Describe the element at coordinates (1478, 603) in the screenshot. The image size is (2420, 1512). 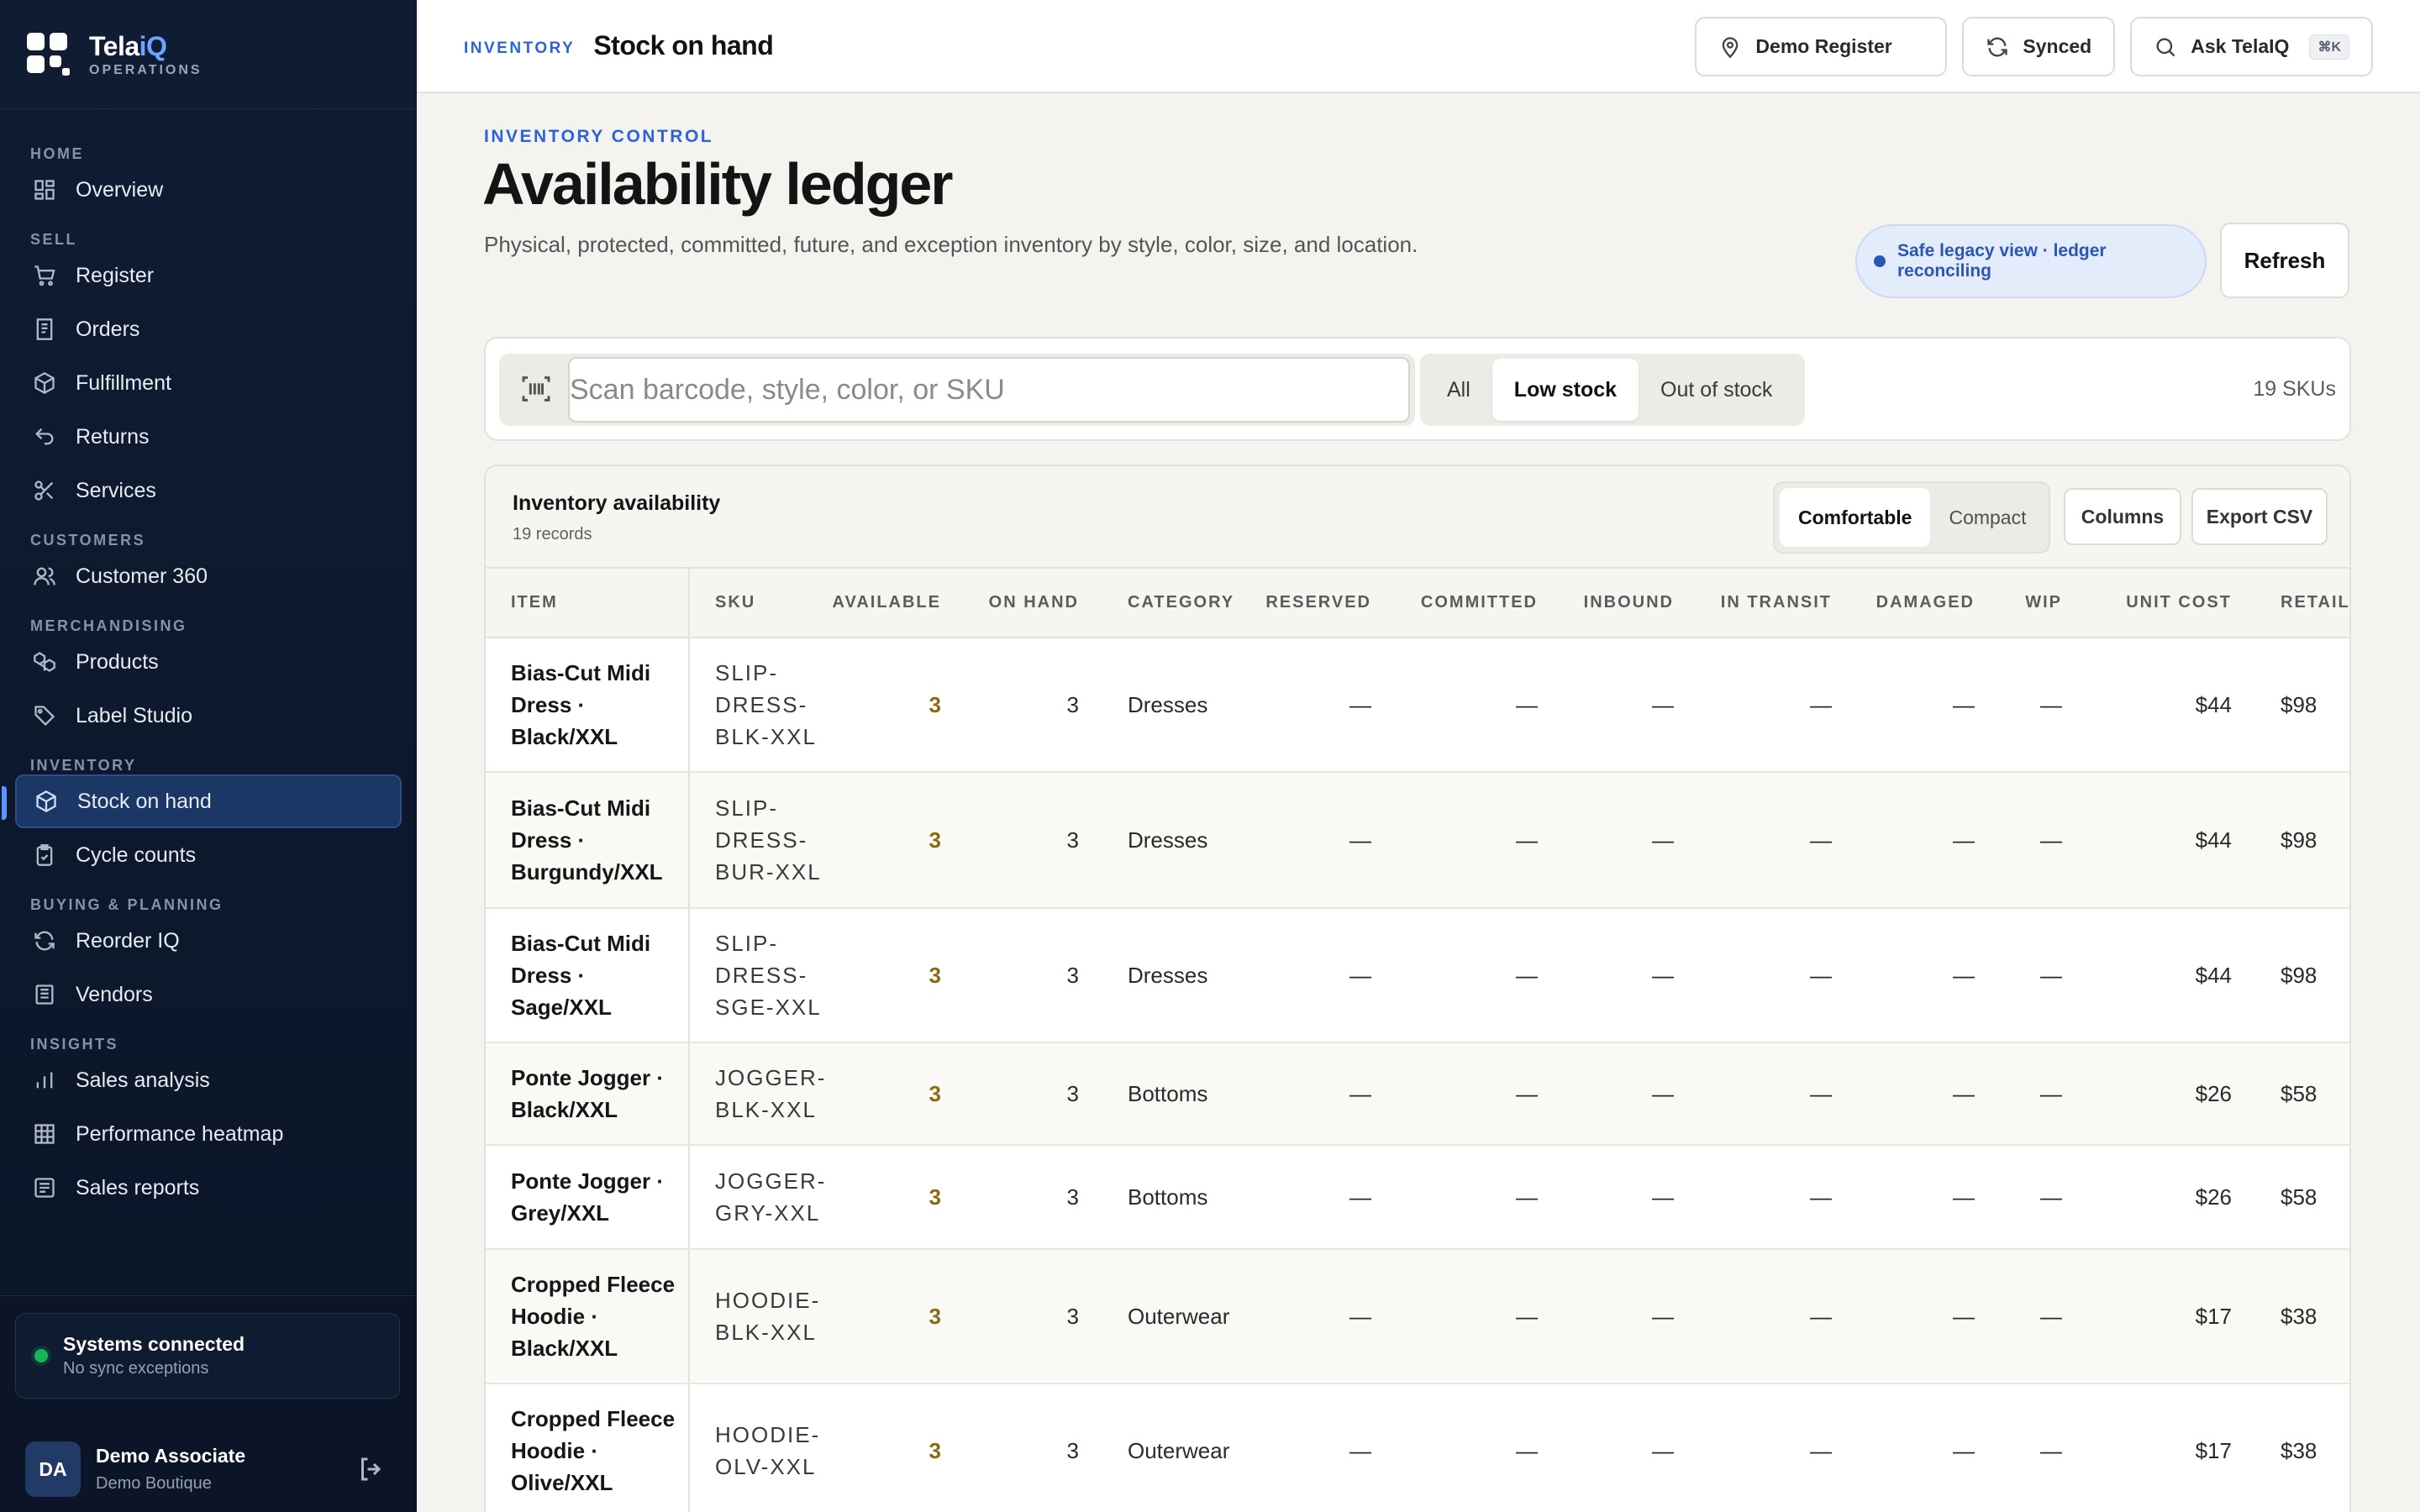
I see `column-header-committed: COMMITTED` at that location.